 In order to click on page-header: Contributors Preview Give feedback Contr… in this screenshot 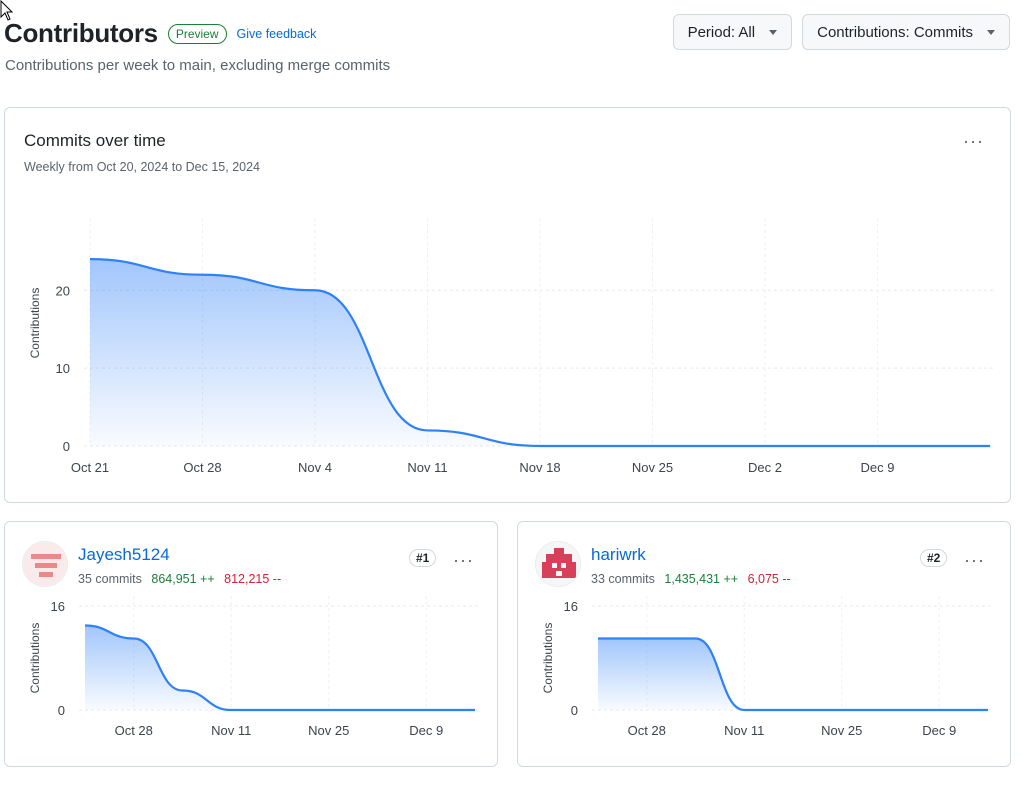, I will do `click(507, 46)`.